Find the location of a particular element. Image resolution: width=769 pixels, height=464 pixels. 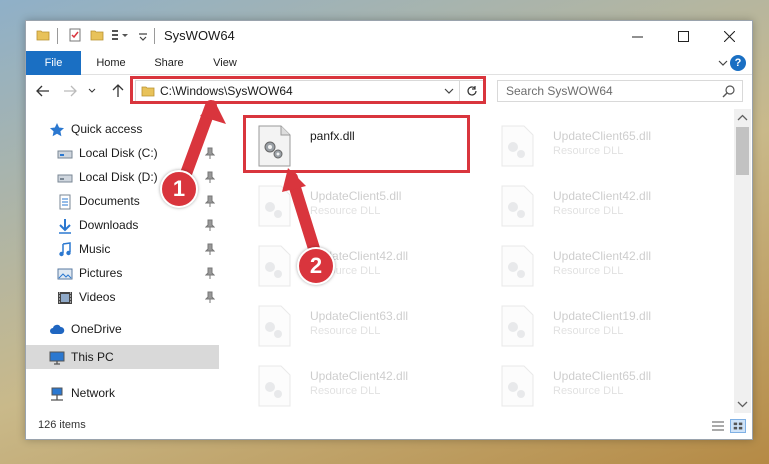

address-bar-highlight is located at coordinates (308, 90).